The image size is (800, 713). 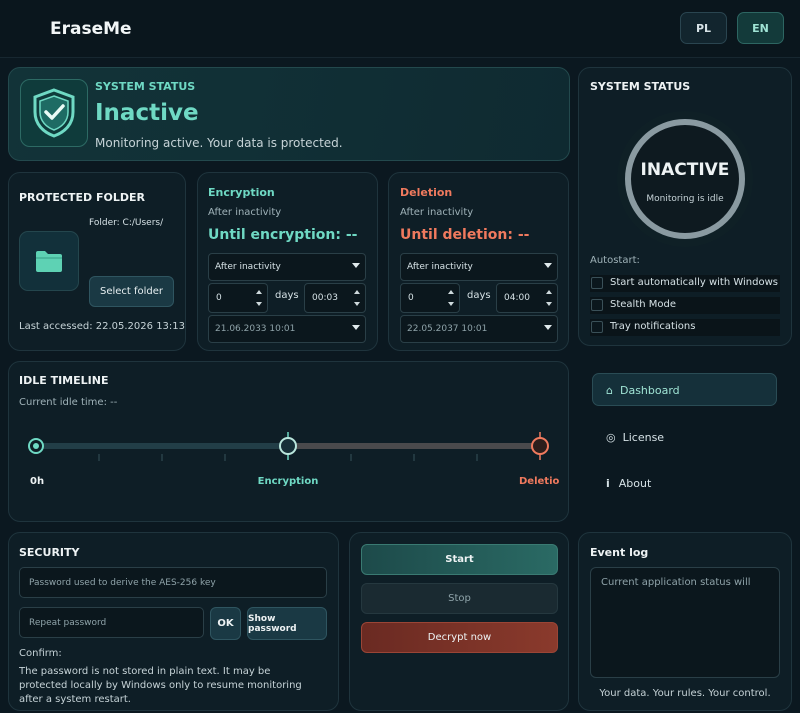 What do you see at coordinates (703, 28) in the screenshot?
I see `lang-pl-button: PL` at bounding box center [703, 28].